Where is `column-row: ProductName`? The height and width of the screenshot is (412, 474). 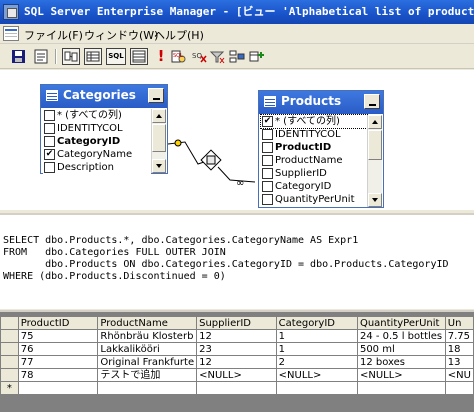
column-row: ProductName is located at coordinates (314, 160).